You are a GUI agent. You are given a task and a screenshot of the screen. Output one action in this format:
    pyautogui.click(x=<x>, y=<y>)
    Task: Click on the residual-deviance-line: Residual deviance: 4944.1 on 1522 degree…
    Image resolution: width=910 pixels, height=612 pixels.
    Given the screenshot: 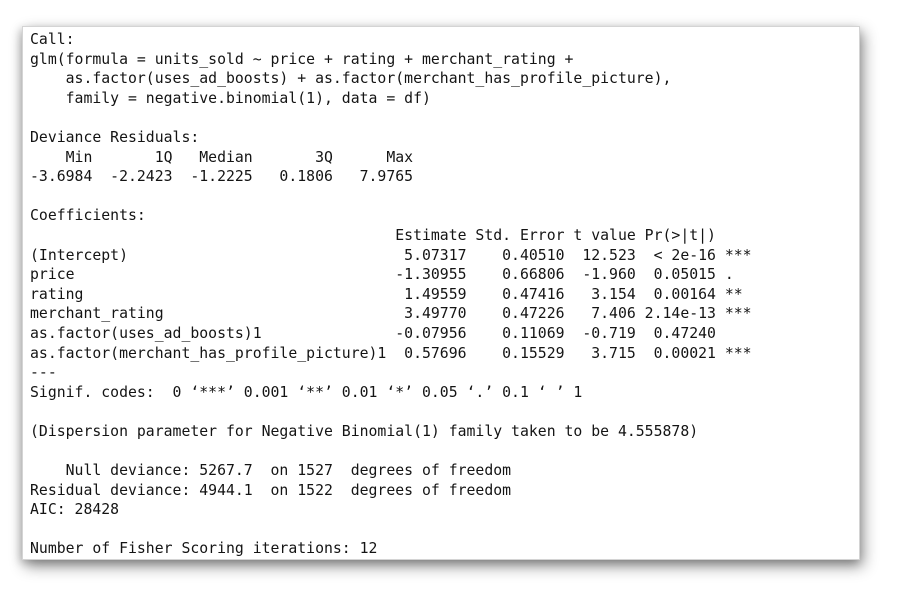 What is the action you would take?
    pyautogui.click(x=271, y=490)
    